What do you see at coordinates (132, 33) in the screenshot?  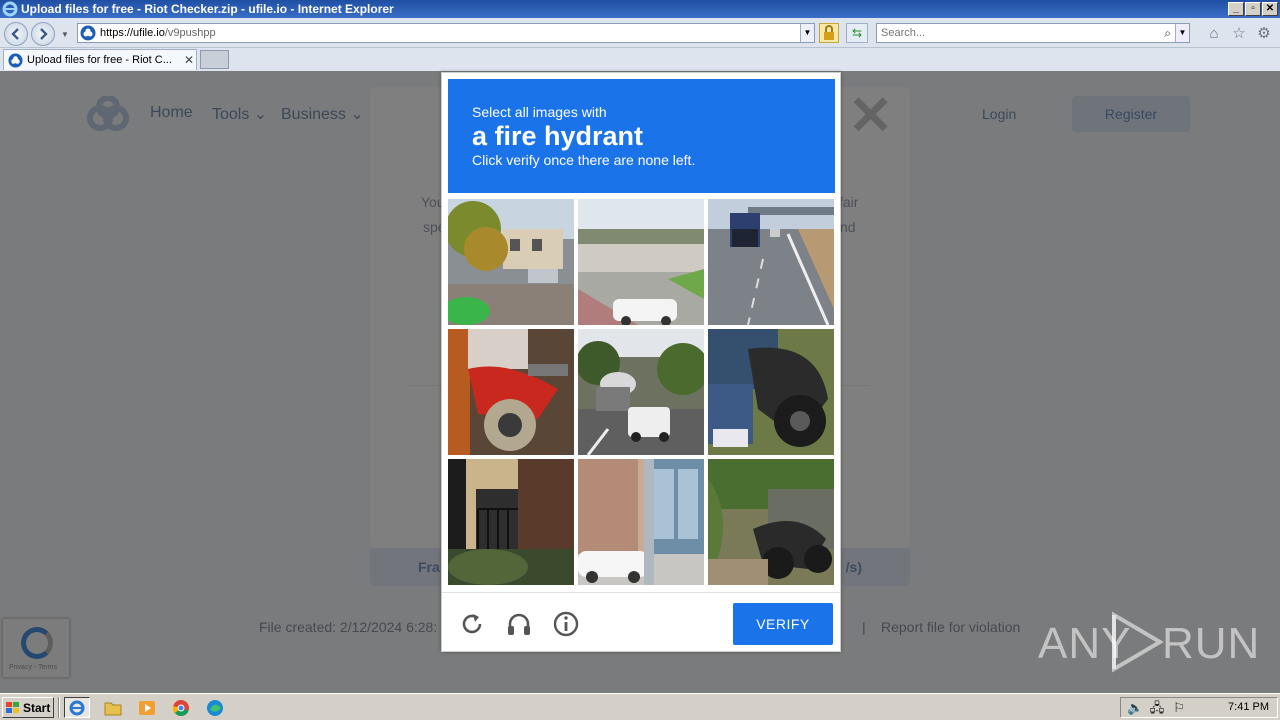 I see `url-host: https://ufile.io` at bounding box center [132, 33].